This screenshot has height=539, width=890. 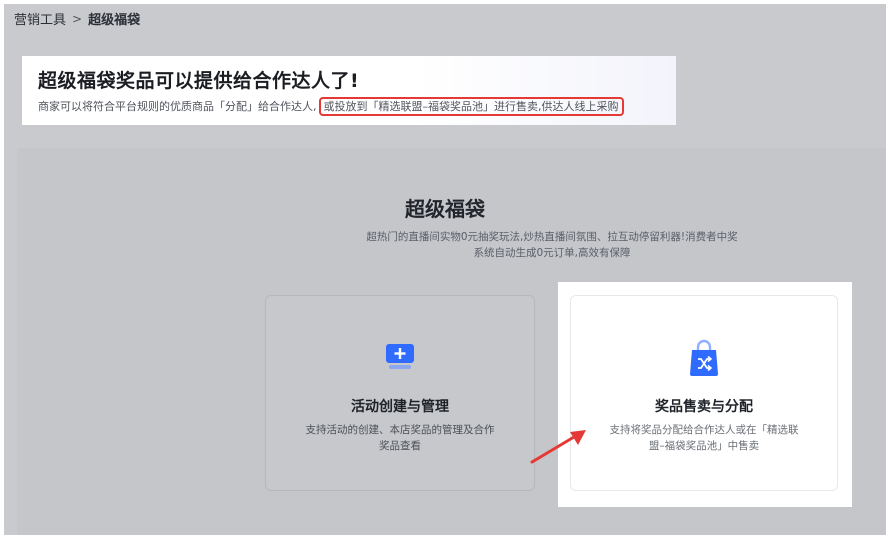 What do you see at coordinates (400, 393) in the screenshot?
I see `card-activity-management: 活动创建与管理 支持活动的创建、本店奖品的管理及合作 奖品查看` at bounding box center [400, 393].